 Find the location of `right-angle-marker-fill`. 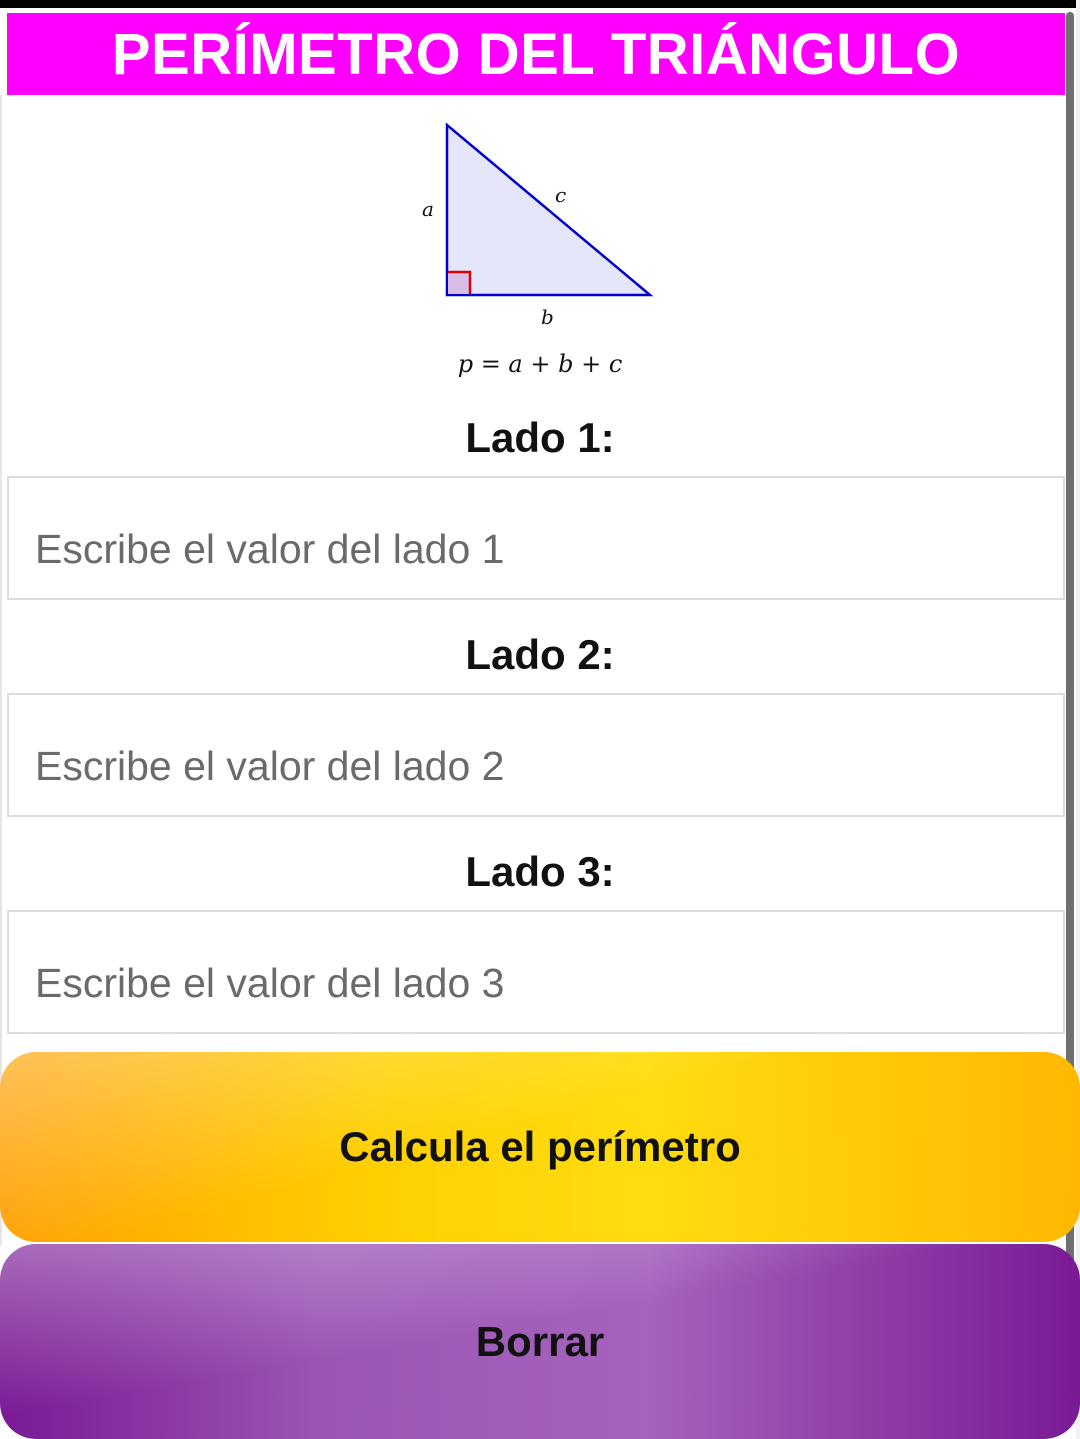

right-angle-marker-fill is located at coordinates (459, 283).